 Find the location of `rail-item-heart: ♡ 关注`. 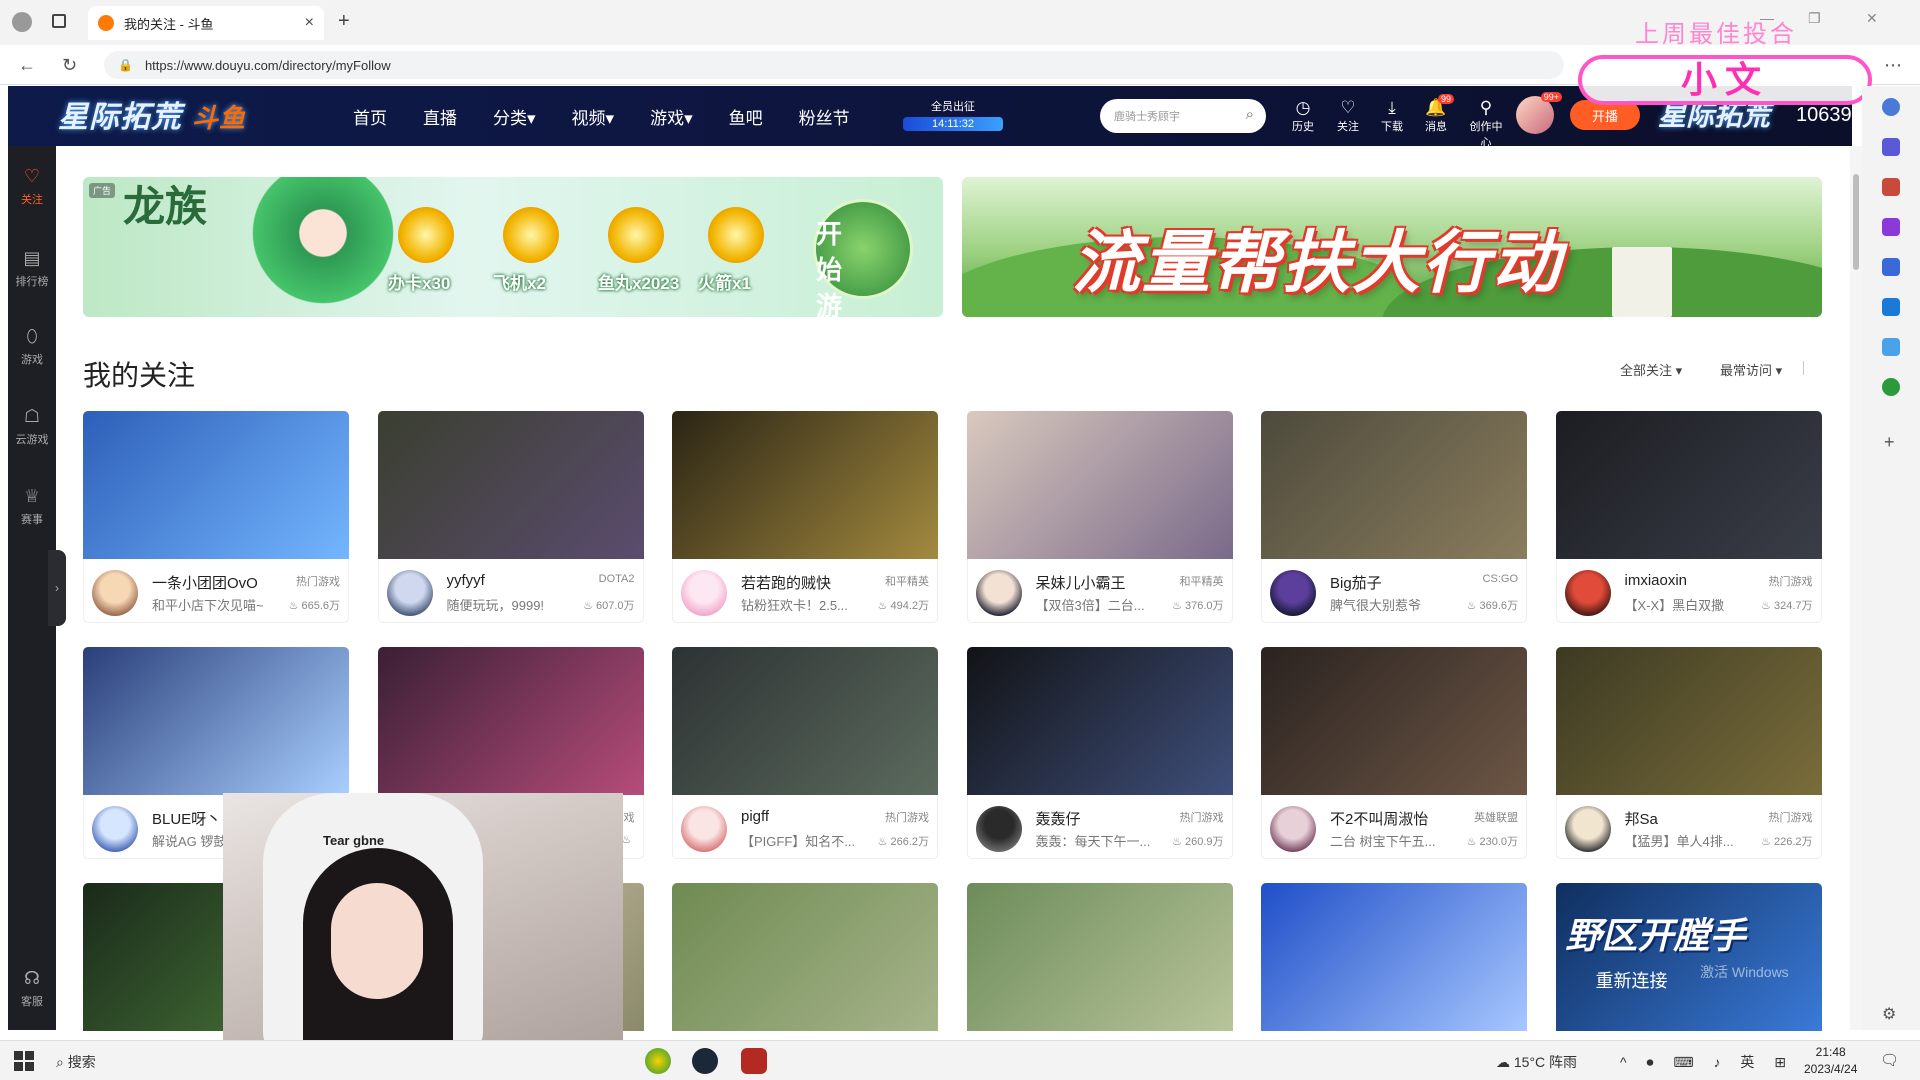

rail-item-heart: ♡ 关注 is located at coordinates (32, 186).